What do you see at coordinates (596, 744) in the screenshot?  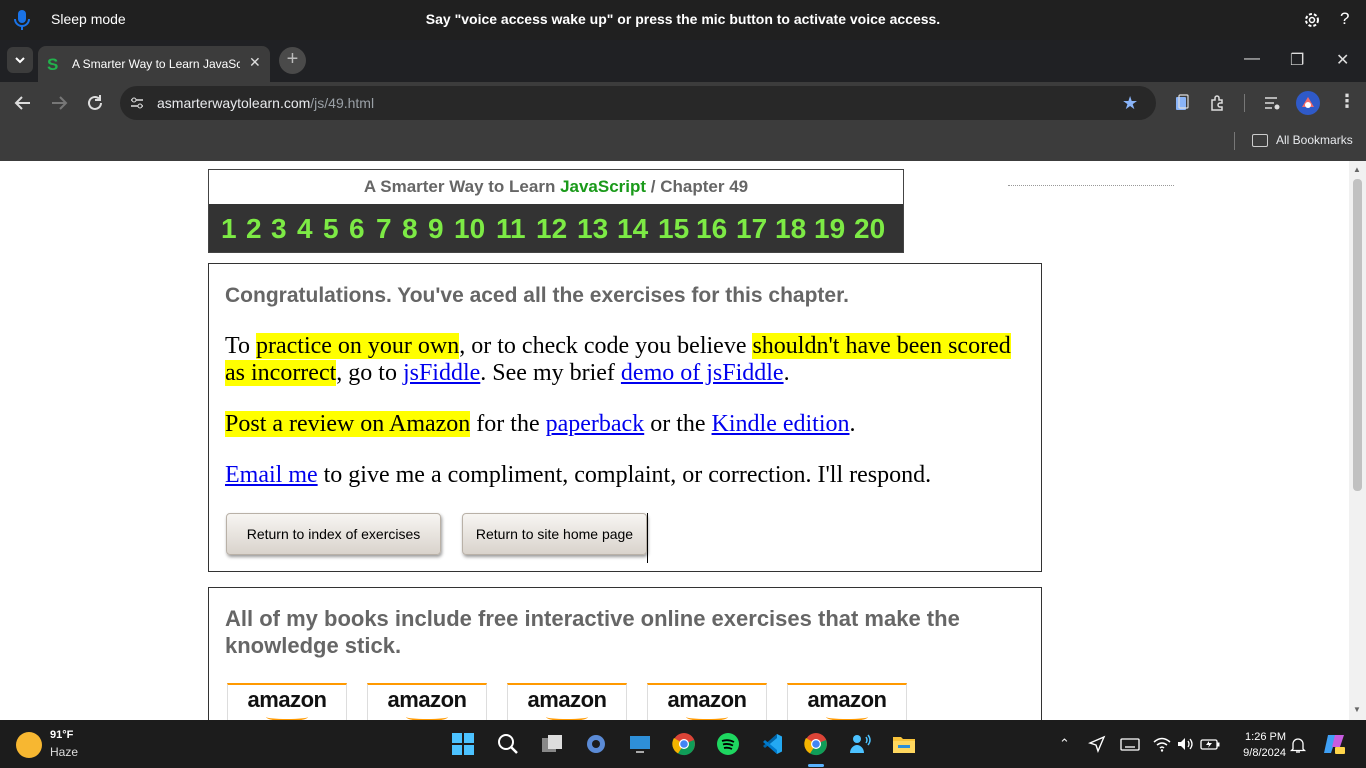 I see `settings-icon` at bounding box center [596, 744].